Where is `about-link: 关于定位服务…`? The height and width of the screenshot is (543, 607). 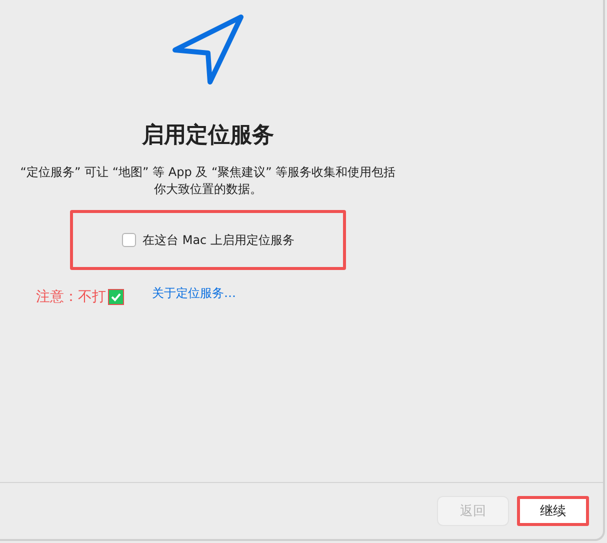 about-link: 关于定位服务… is located at coordinates (194, 293).